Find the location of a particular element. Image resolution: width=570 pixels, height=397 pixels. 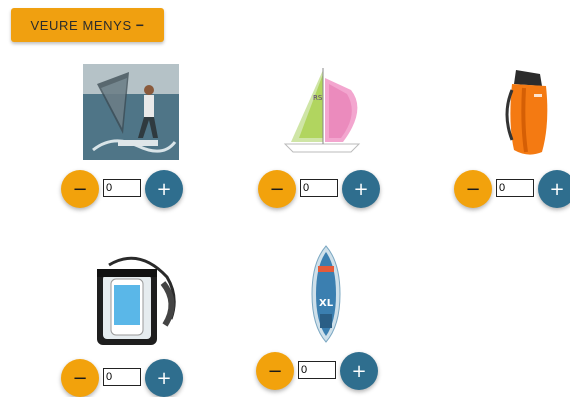

sailboat-image: RS is located at coordinates (328, 112).